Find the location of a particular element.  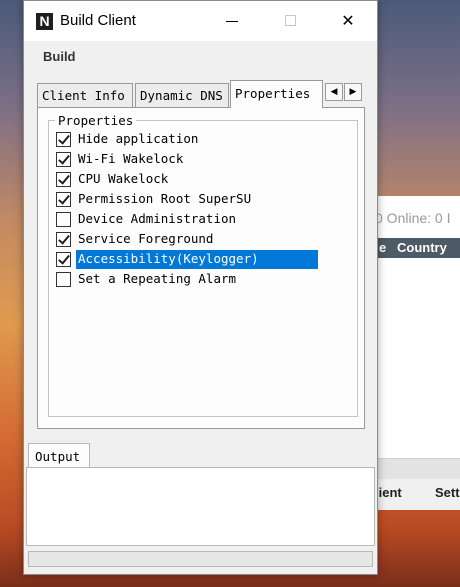

output-textarea is located at coordinates (200, 506).